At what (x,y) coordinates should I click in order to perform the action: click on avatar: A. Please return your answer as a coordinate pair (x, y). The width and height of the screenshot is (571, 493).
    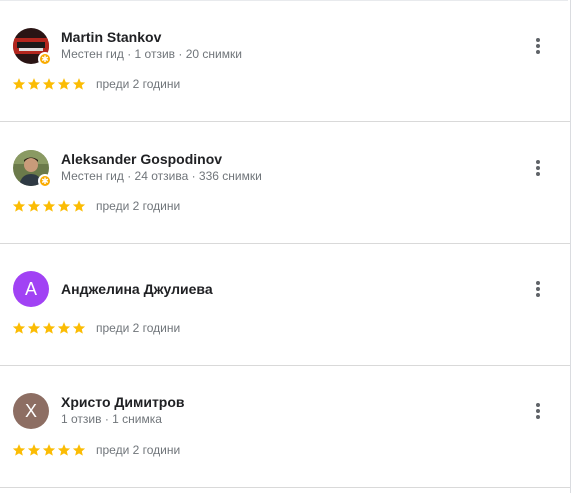
    Looking at the image, I should click on (31, 289).